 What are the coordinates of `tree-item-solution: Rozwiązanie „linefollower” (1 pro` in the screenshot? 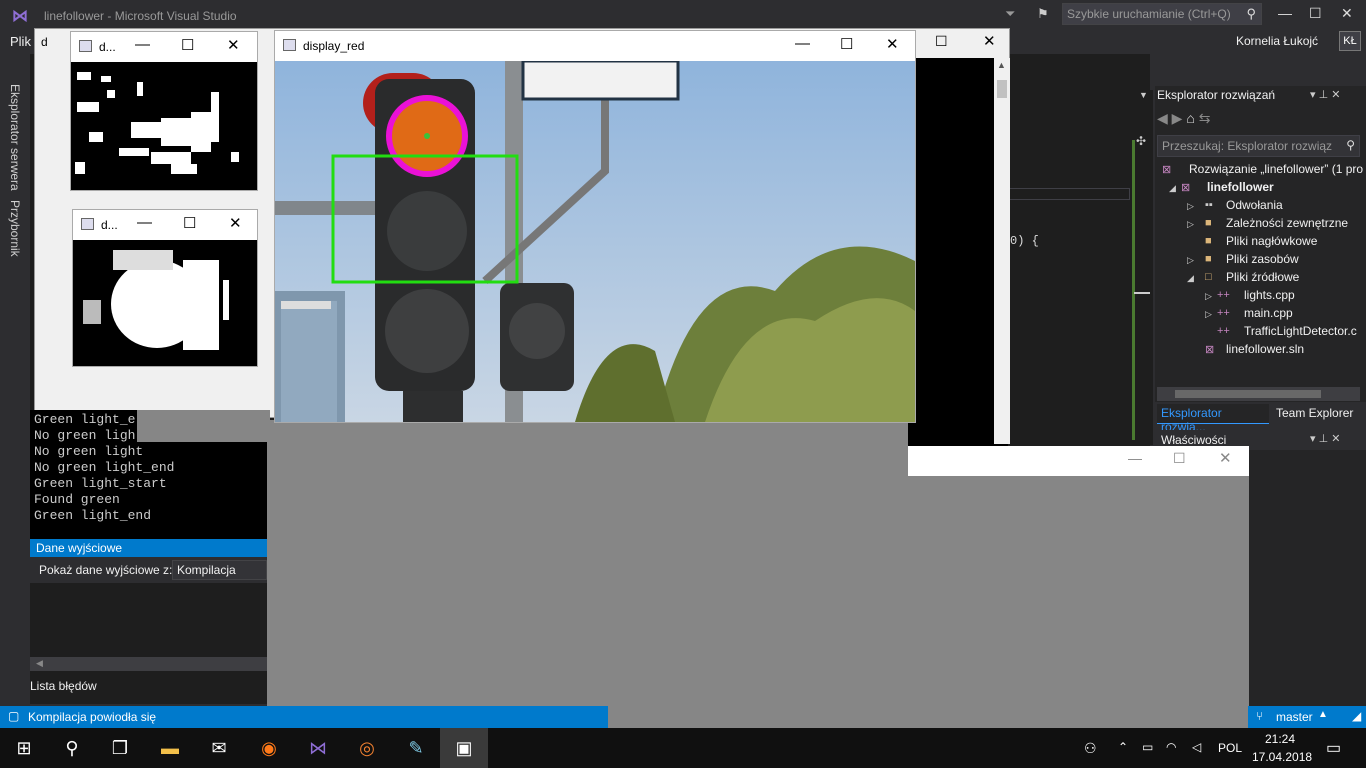 It's located at (1276, 169).